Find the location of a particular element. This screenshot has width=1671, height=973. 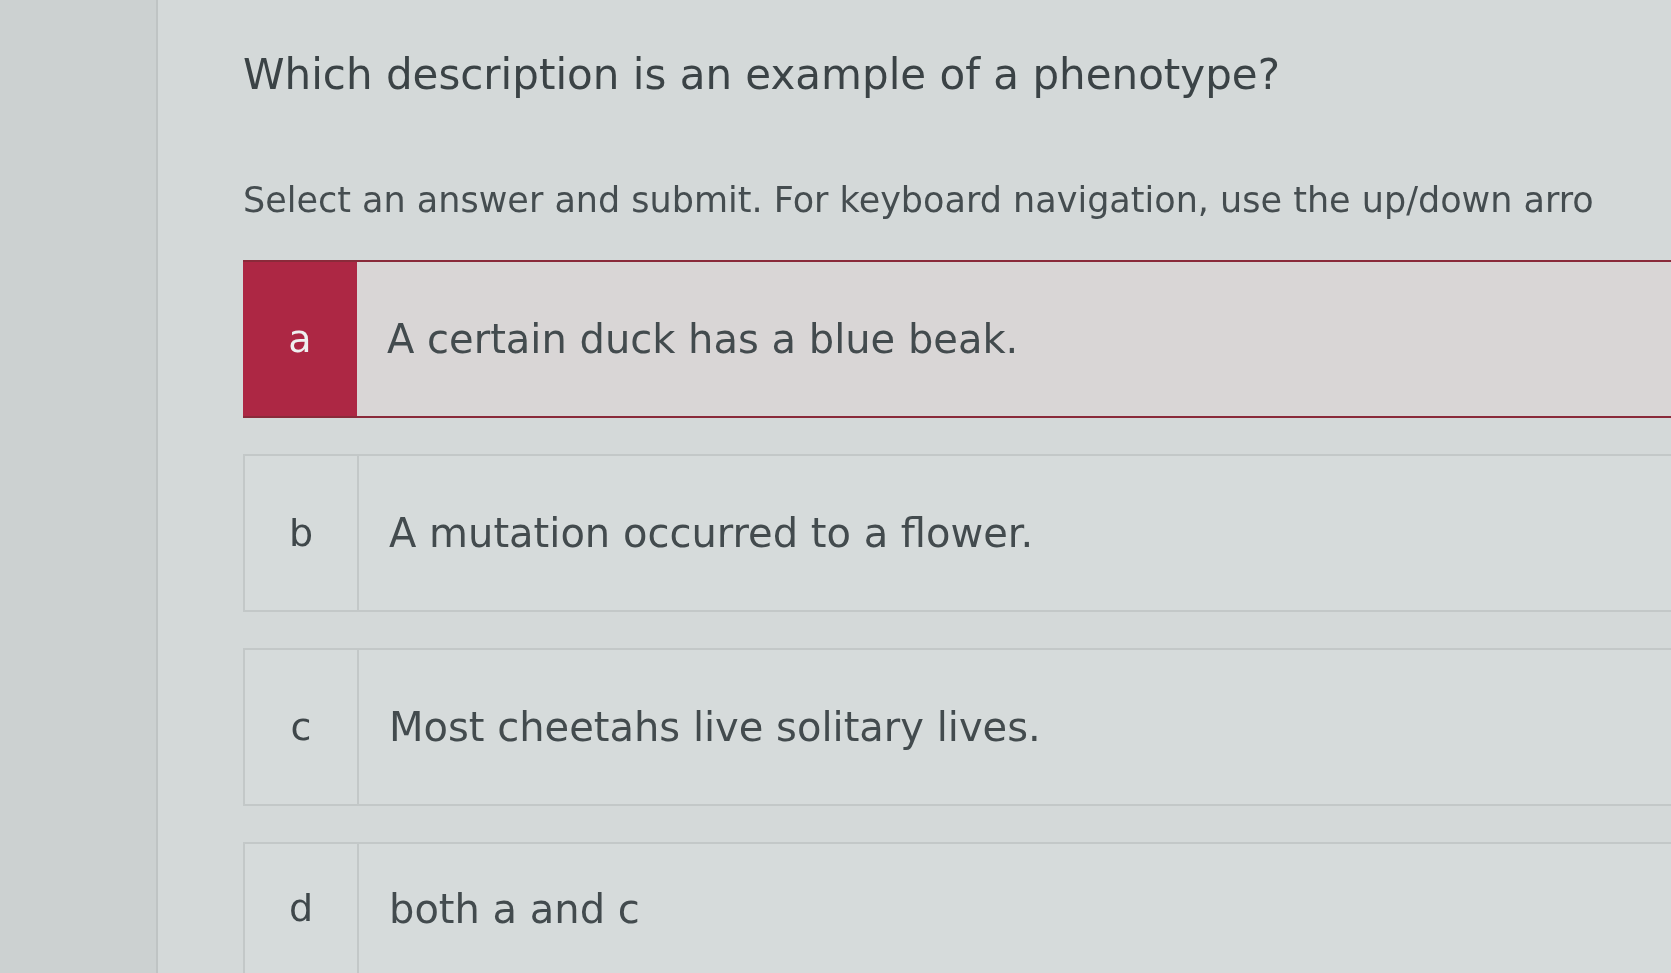

option-text: Most cheetahs live solitary lives. is located at coordinates (715, 728).